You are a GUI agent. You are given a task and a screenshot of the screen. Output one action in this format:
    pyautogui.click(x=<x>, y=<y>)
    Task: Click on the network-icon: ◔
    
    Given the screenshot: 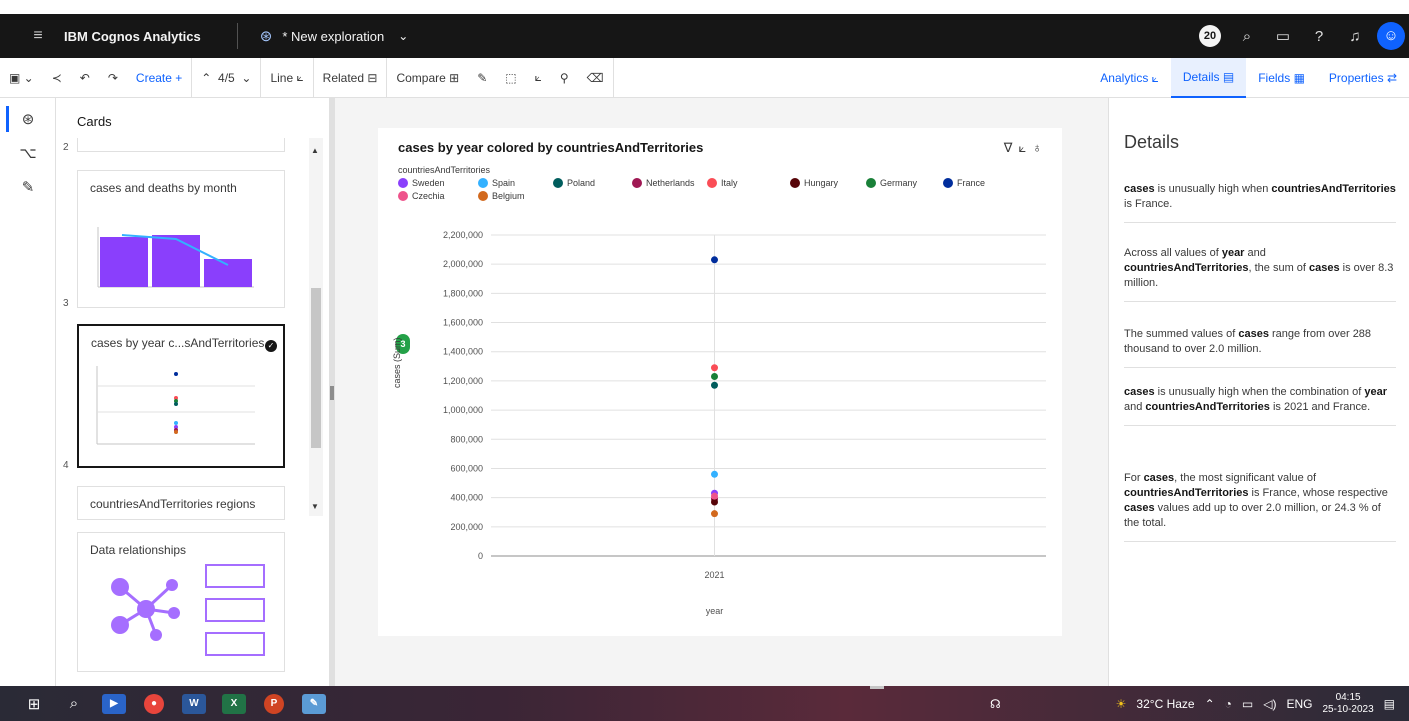 What is the action you would take?
    pyautogui.click(x=1228, y=704)
    